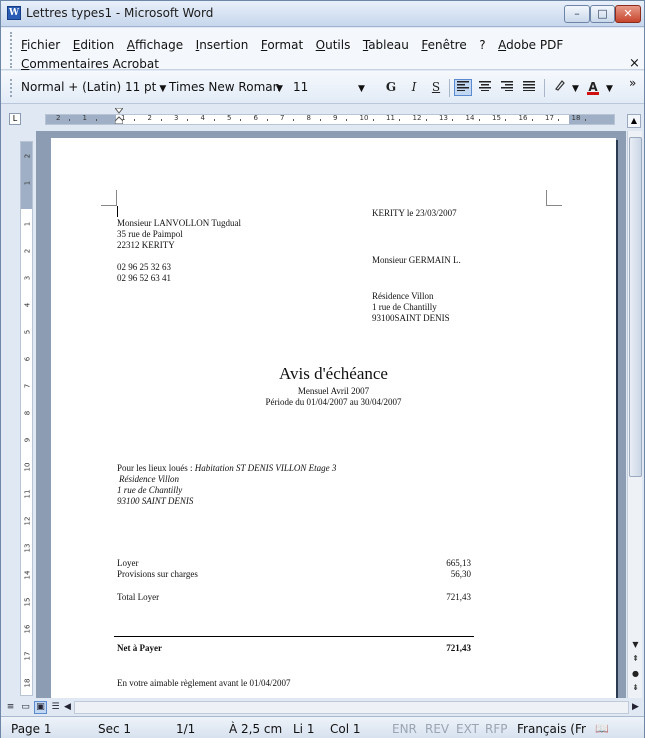  I want to click on normal-view-icon: ≡, so click(10, 707).